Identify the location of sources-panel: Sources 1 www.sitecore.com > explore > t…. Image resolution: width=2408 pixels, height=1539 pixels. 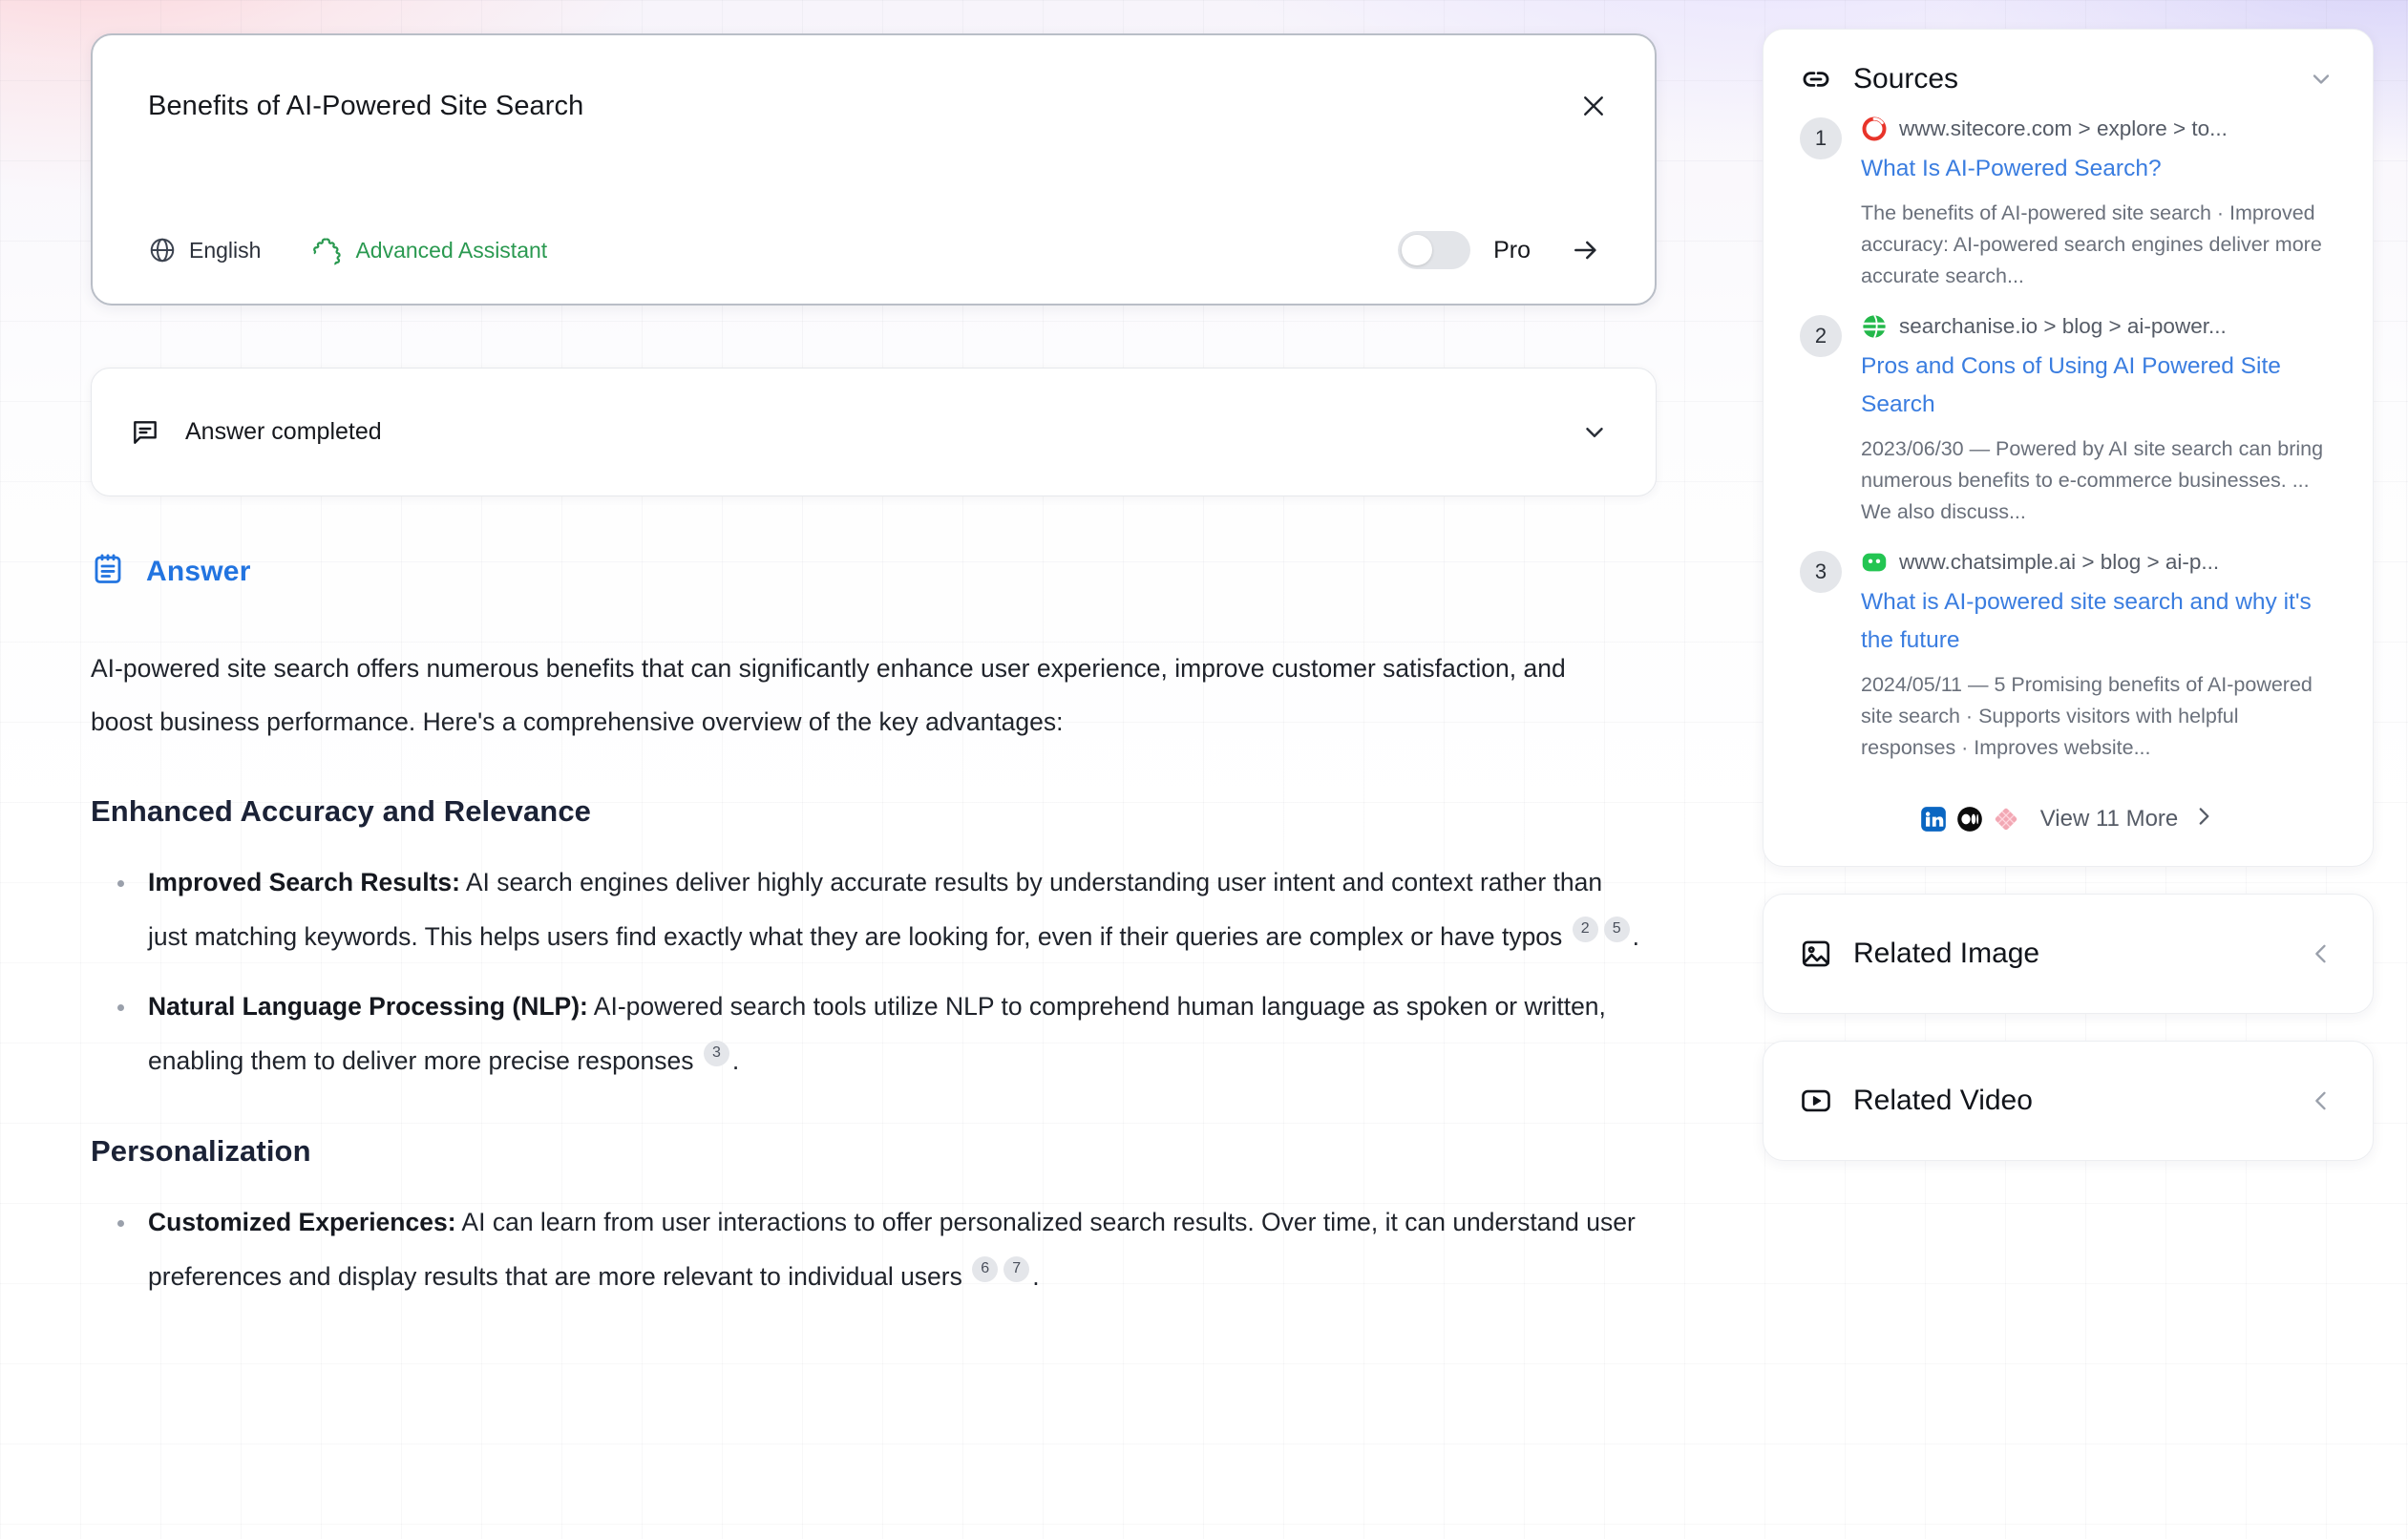
(2068, 448).